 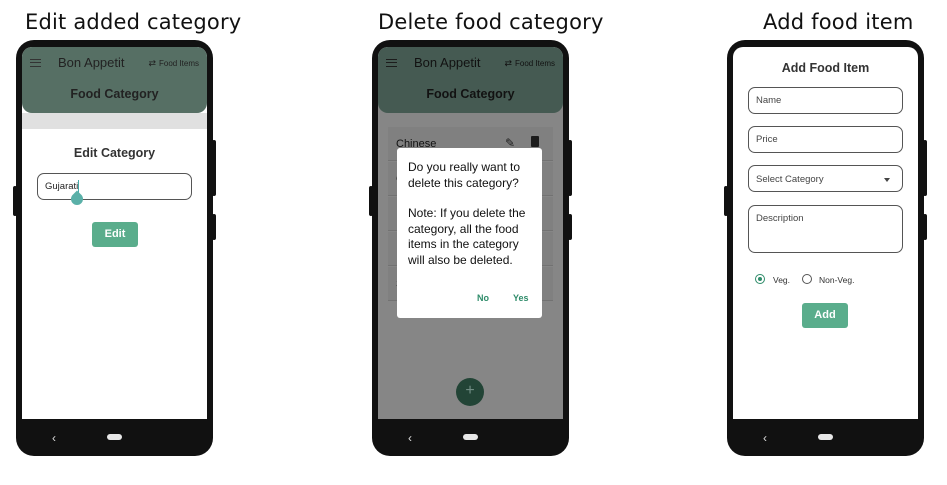 I want to click on veg-radio, so click(x=760, y=279).